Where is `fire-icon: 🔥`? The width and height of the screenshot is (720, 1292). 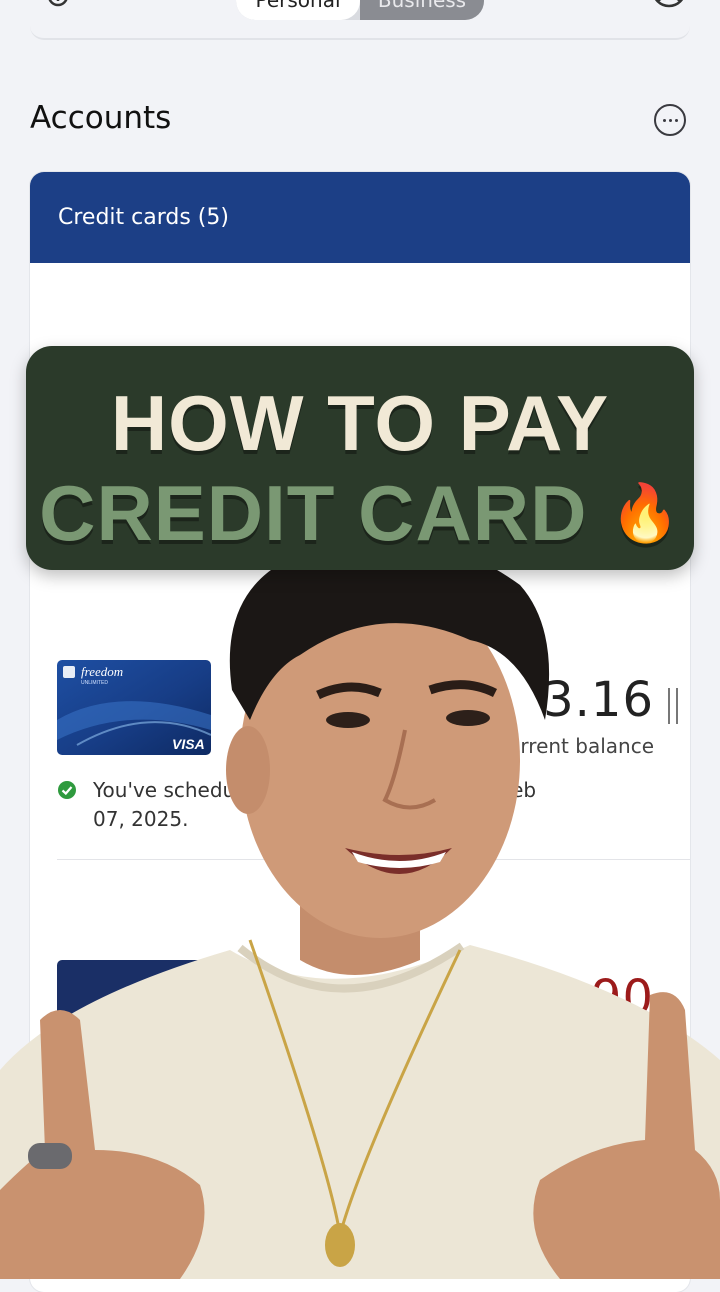
fire-icon: 🔥 is located at coordinates (645, 512).